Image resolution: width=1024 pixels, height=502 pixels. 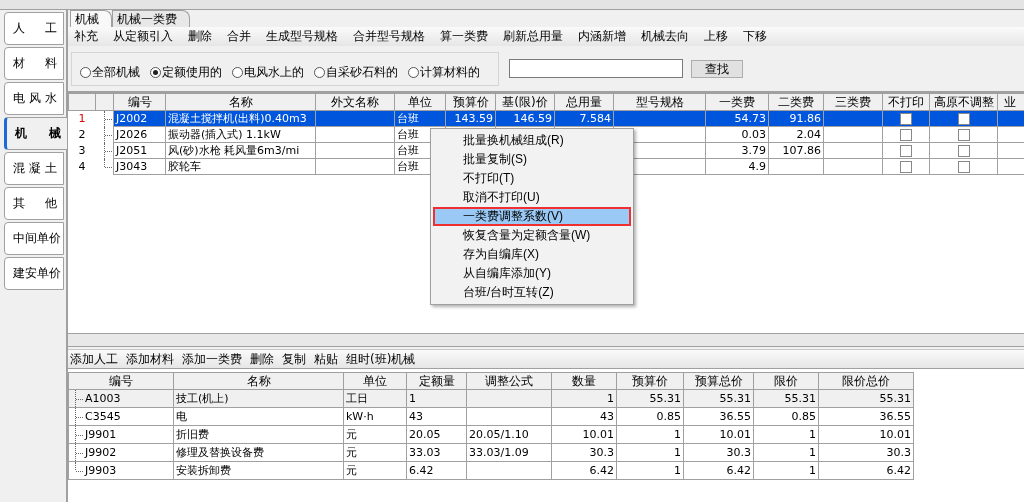 I want to click on table-cell: 技工(机上), so click(x=202, y=398).